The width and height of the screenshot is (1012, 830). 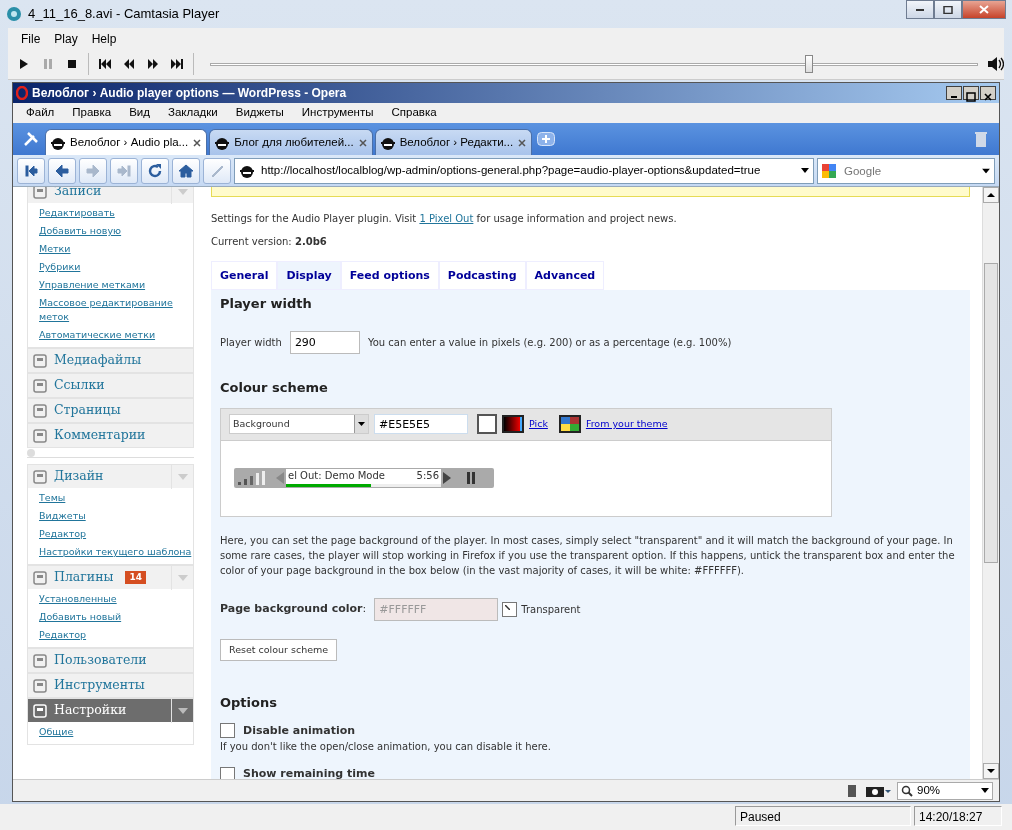 What do you see at coordinates (907, 790) in the screenshot?
I see `search-icon` at bounding box center [907, 790].